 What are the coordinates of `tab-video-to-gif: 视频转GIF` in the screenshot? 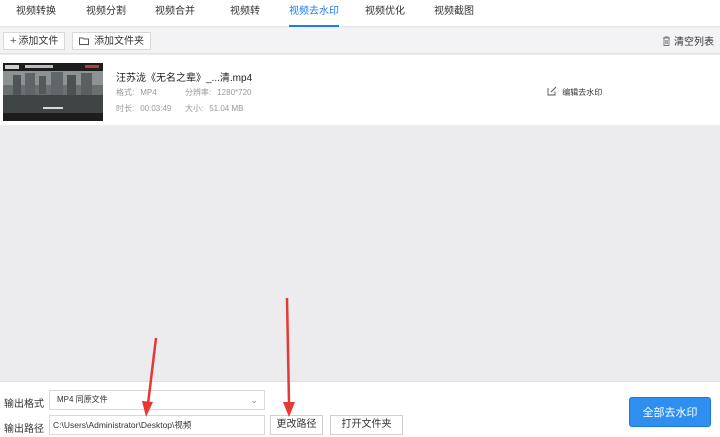 It's located at (245, 20).